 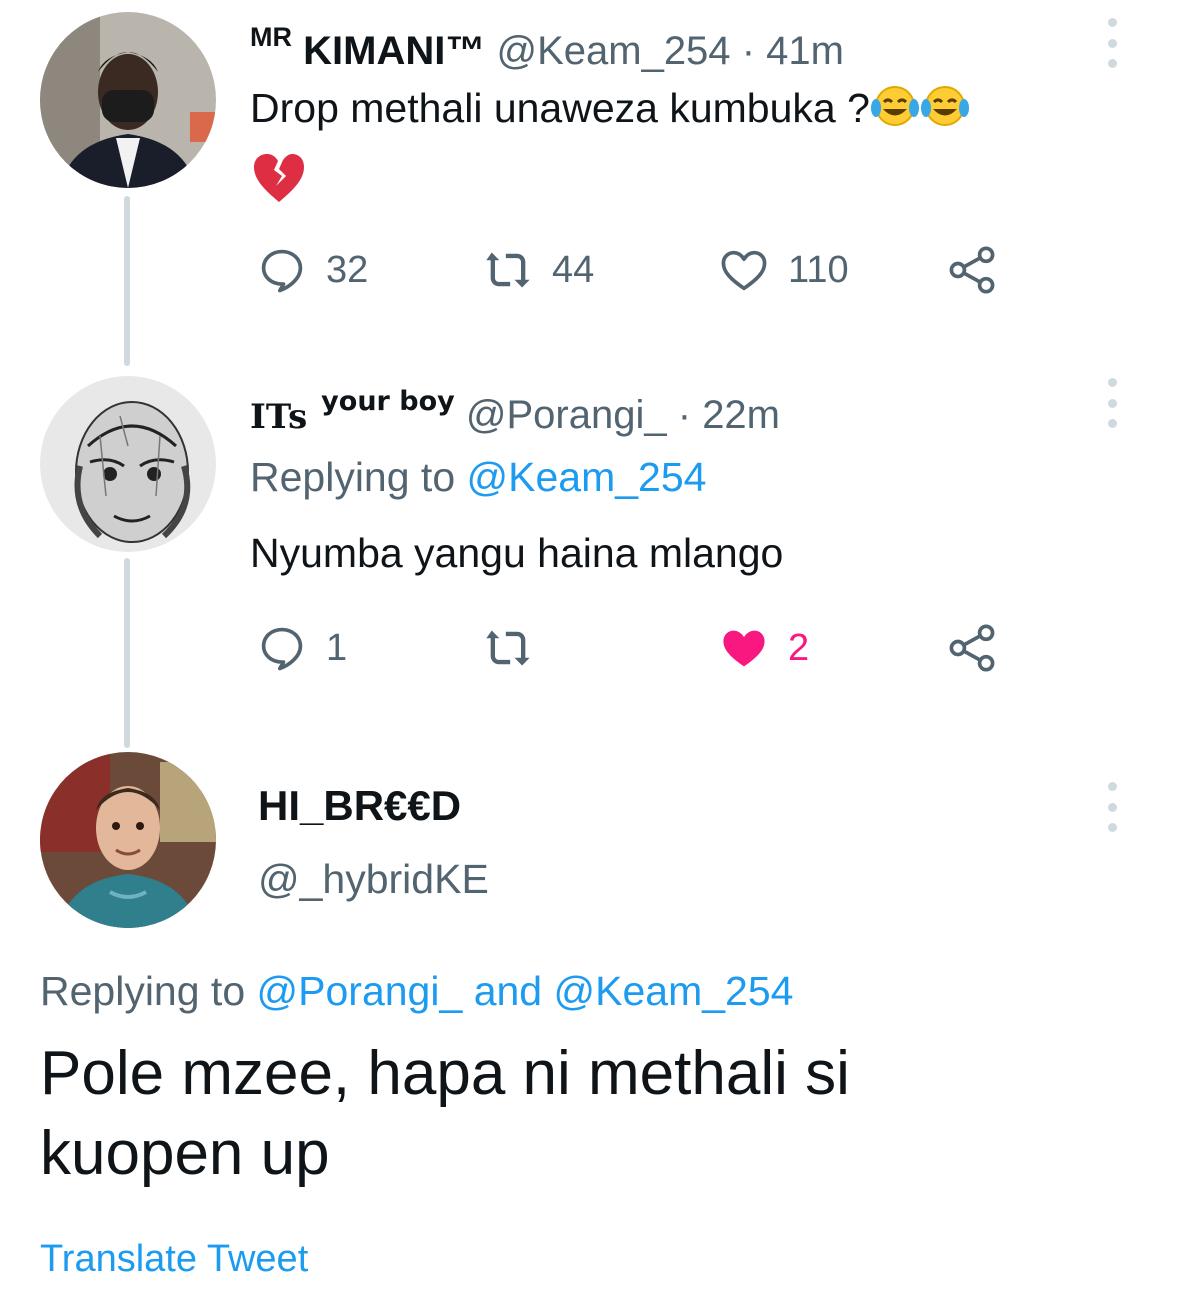 I want to click on tweet-text: Drop methali unaweza kumbuka ?, so click(x=610, y=111).